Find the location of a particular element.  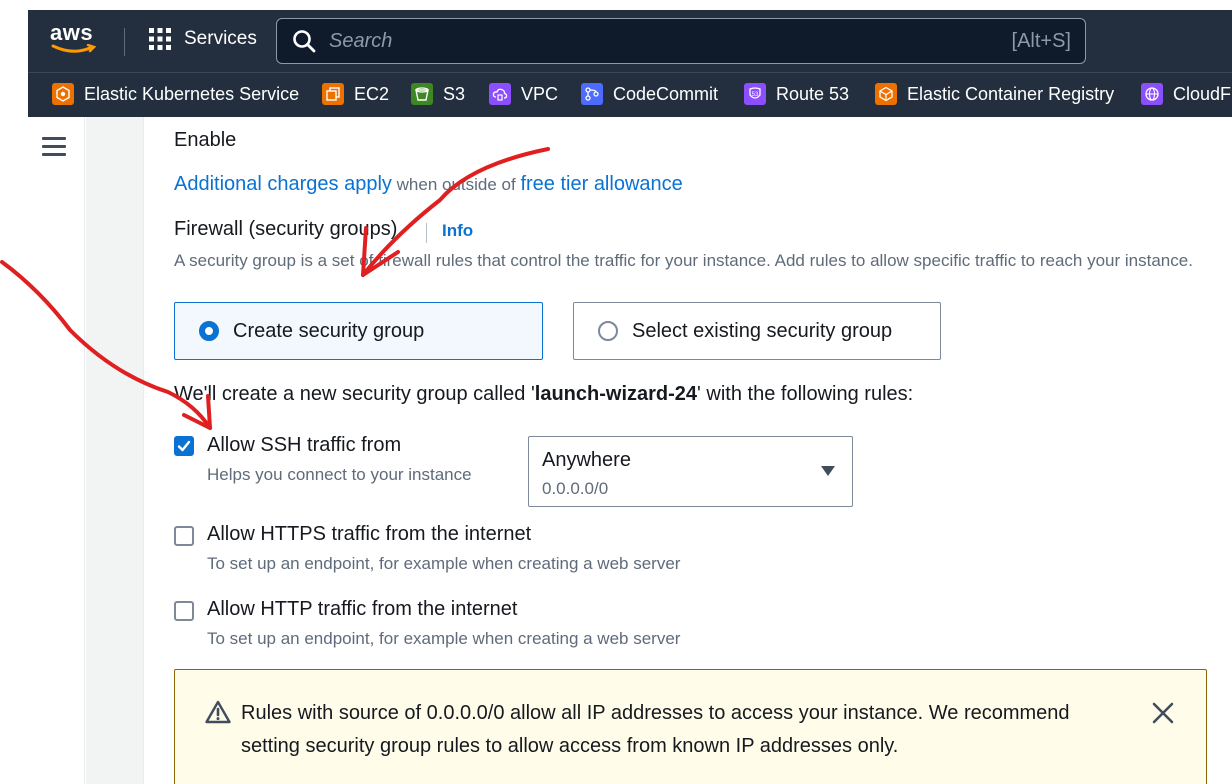

summary-suffix: ' with the following rules: is located at coordinates (805, 394).